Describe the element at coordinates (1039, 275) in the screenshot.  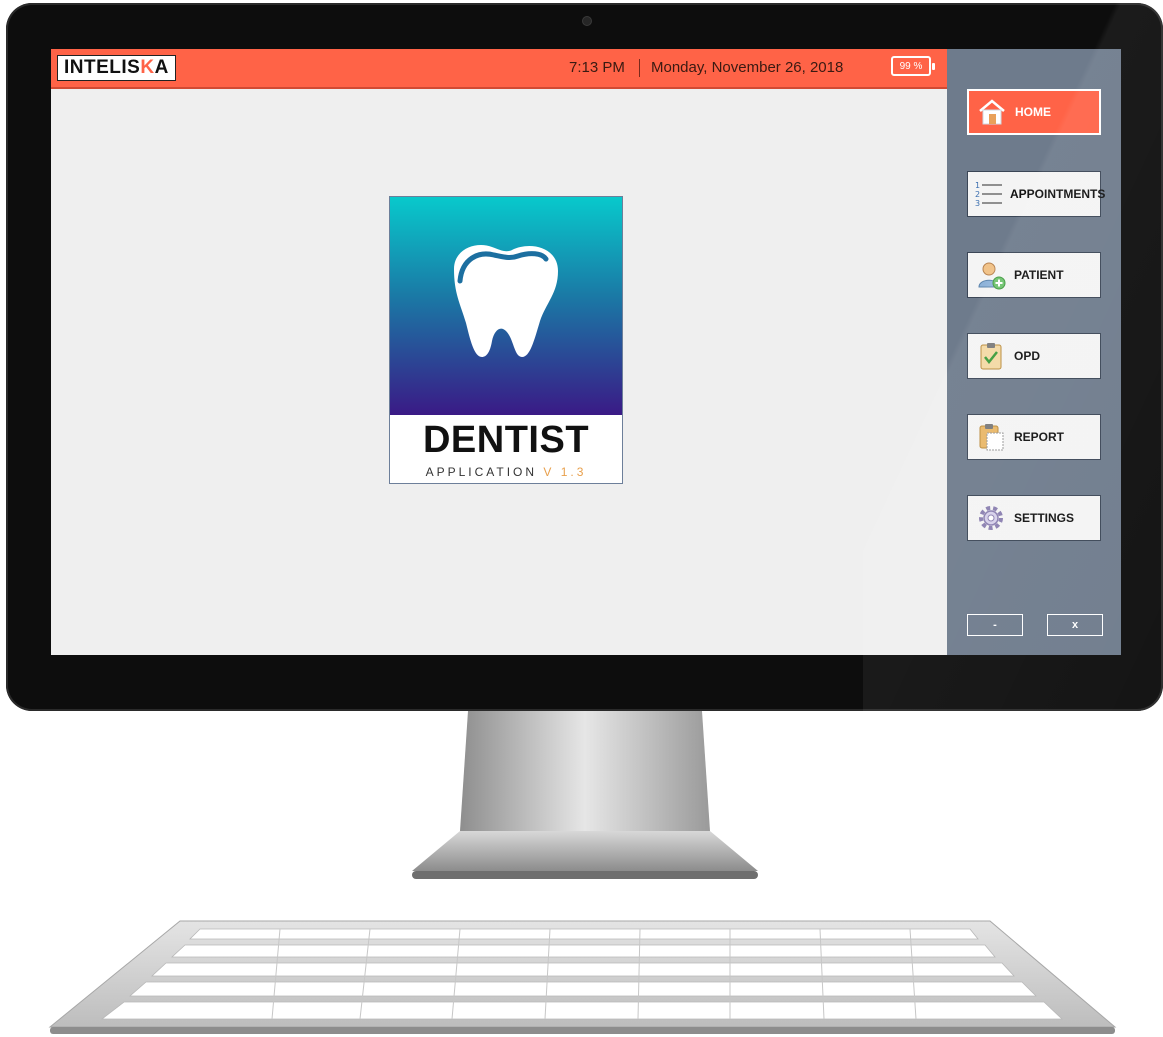
I see `nav-patient-label: PATIENT` at that location.